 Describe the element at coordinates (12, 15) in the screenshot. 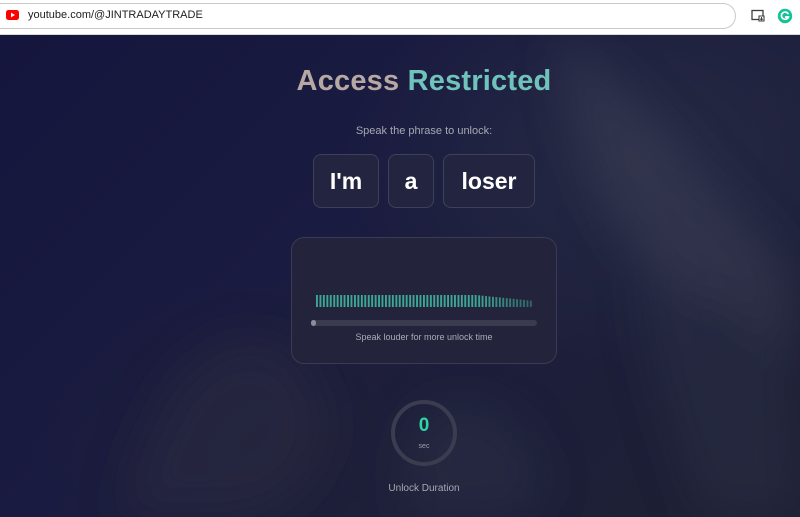

I see `youtube-icon` at that location.